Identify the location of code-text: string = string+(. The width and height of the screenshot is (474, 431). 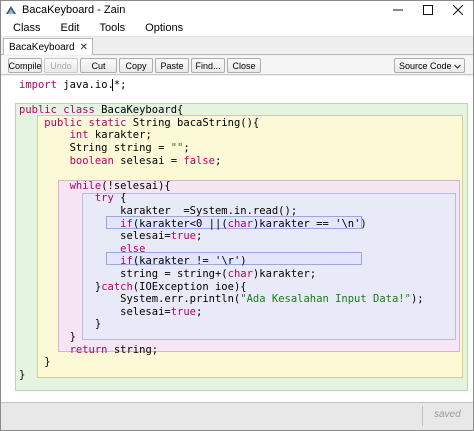
(123, 274).